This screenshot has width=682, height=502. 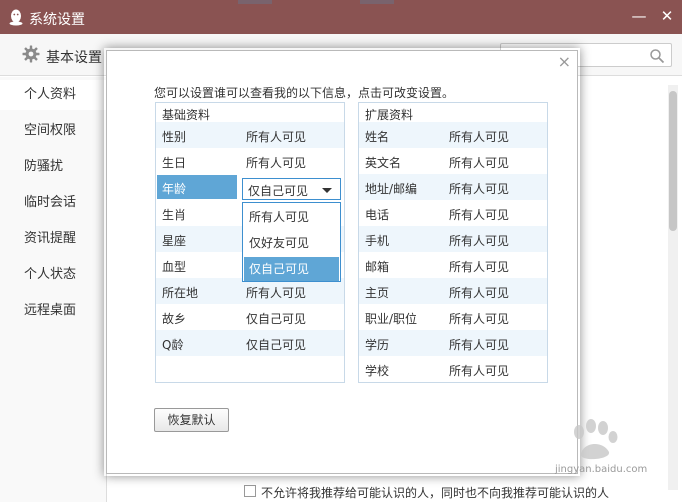 I want to click on dropdown-option-friends: 仅好友可见, so click(x=291, y=243).